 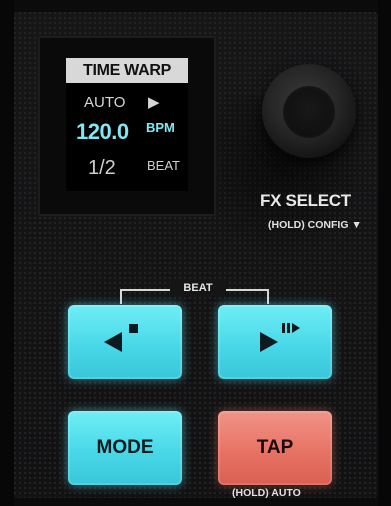 I want to click on display-beat-label: BEAT, so click(x=163, y=165).